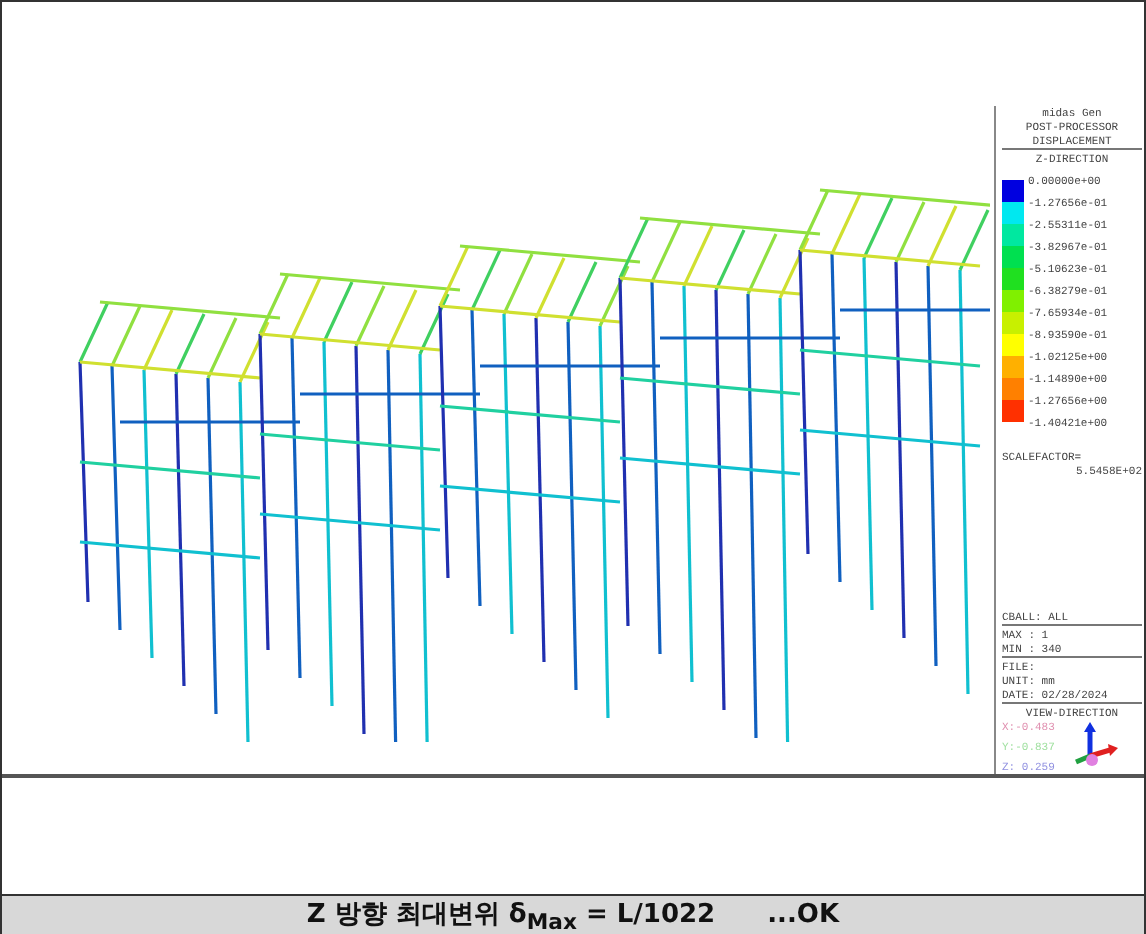  Describe the element at coordinates (803, 915) in the screenshot. I see `check-result: ...OK` at that location.